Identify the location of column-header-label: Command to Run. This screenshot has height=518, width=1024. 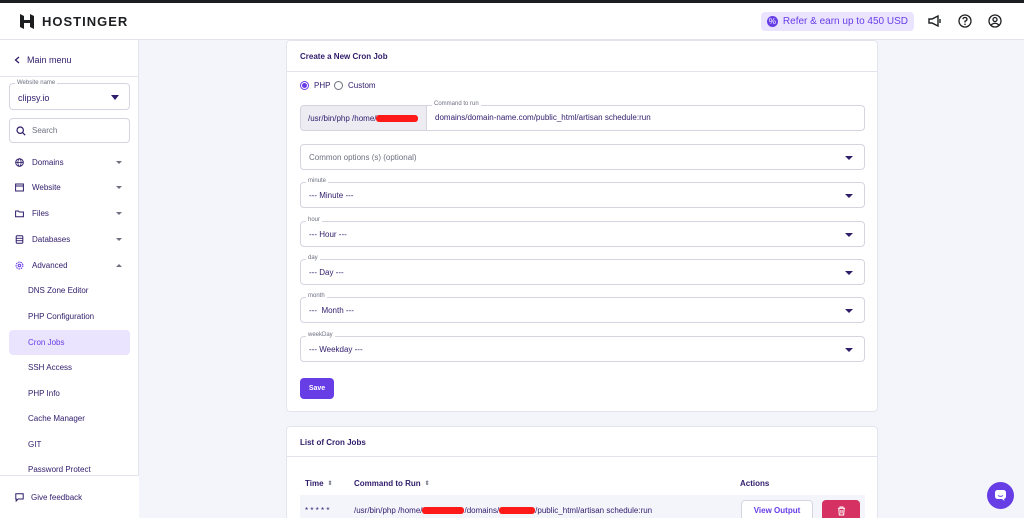
(387, 483).